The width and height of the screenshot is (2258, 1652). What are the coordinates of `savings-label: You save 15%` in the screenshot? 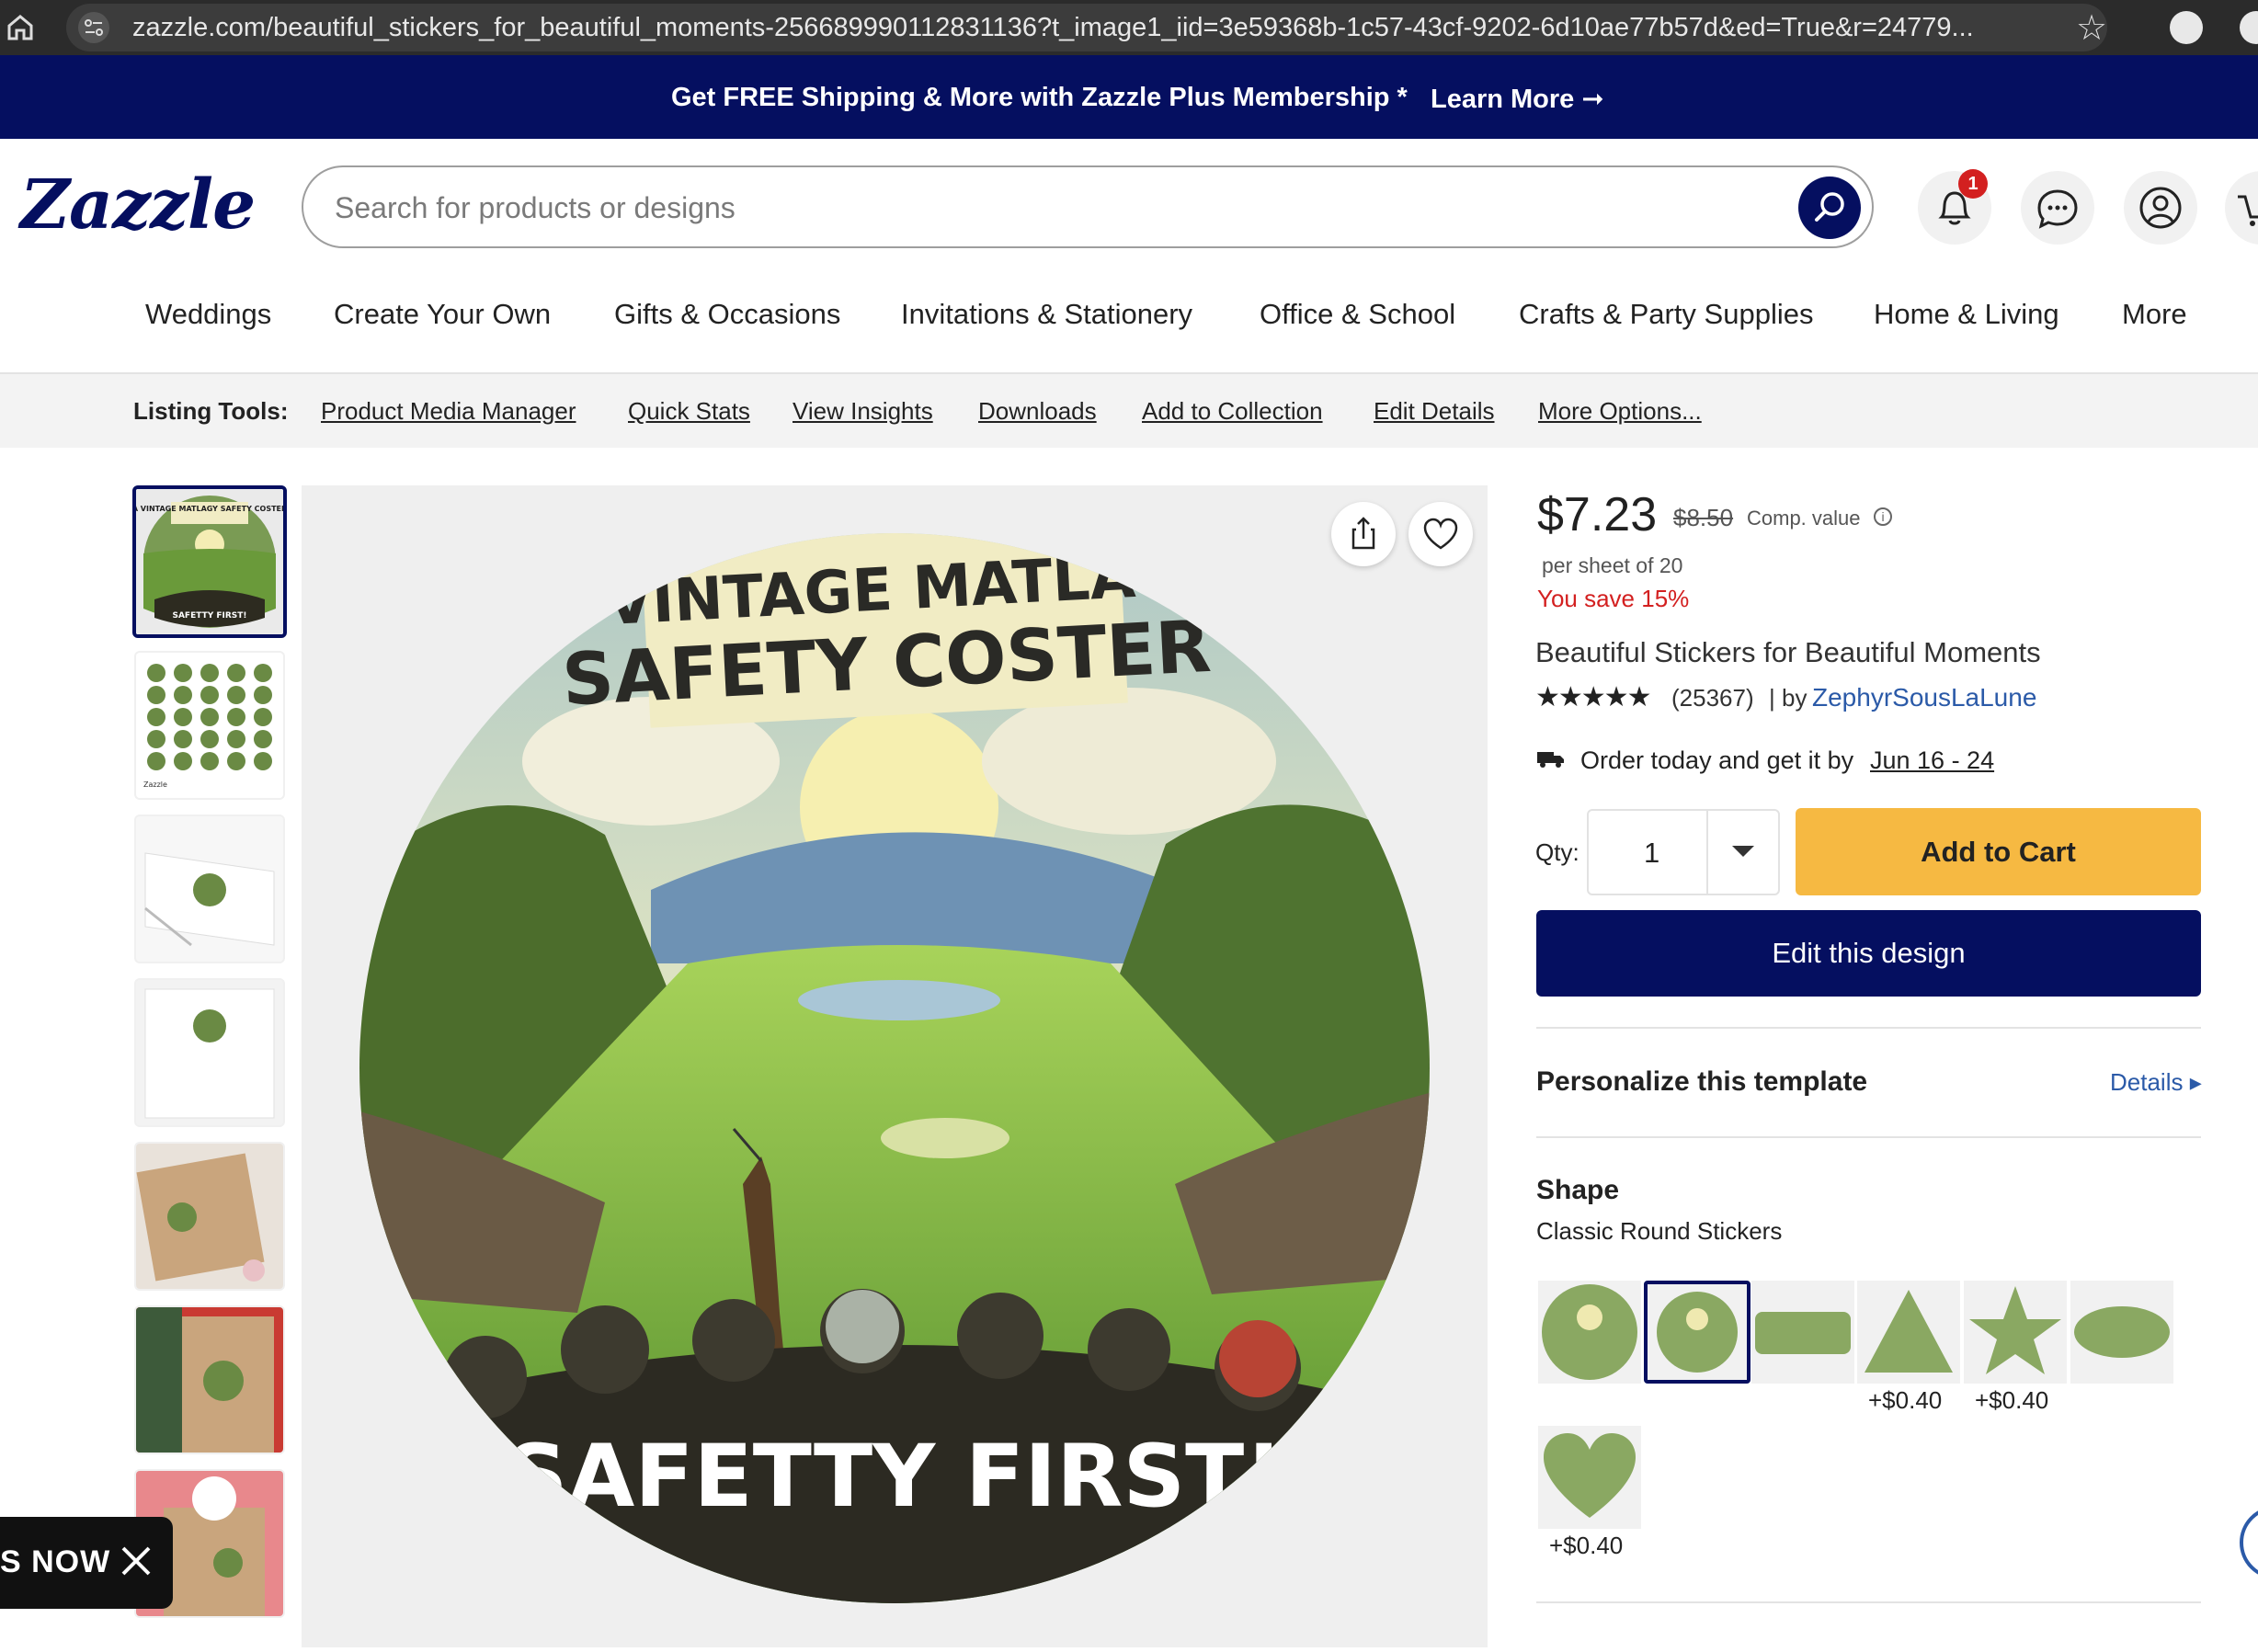 It's located at (1613, 599).